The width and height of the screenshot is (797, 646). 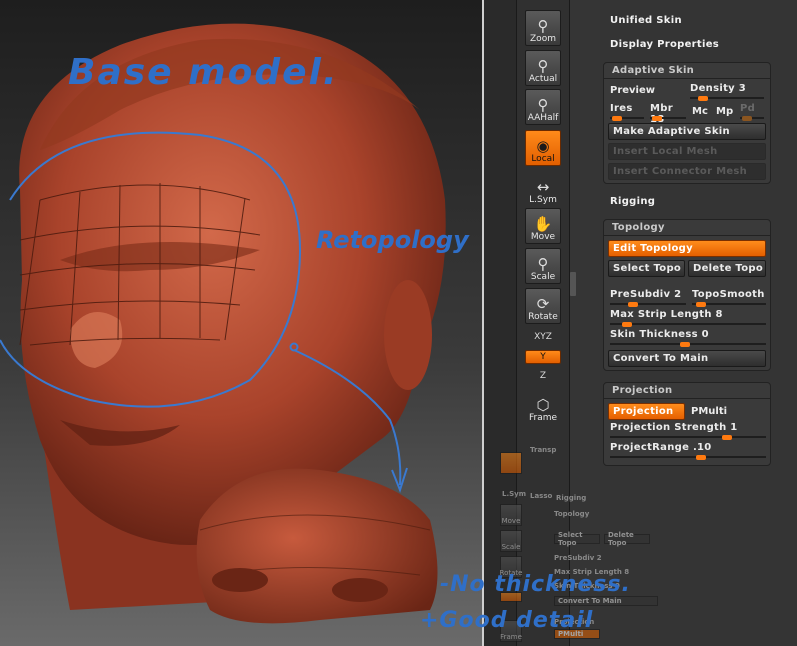 I want to click on lsym-icon: ↔, so click(x=543, y=187).